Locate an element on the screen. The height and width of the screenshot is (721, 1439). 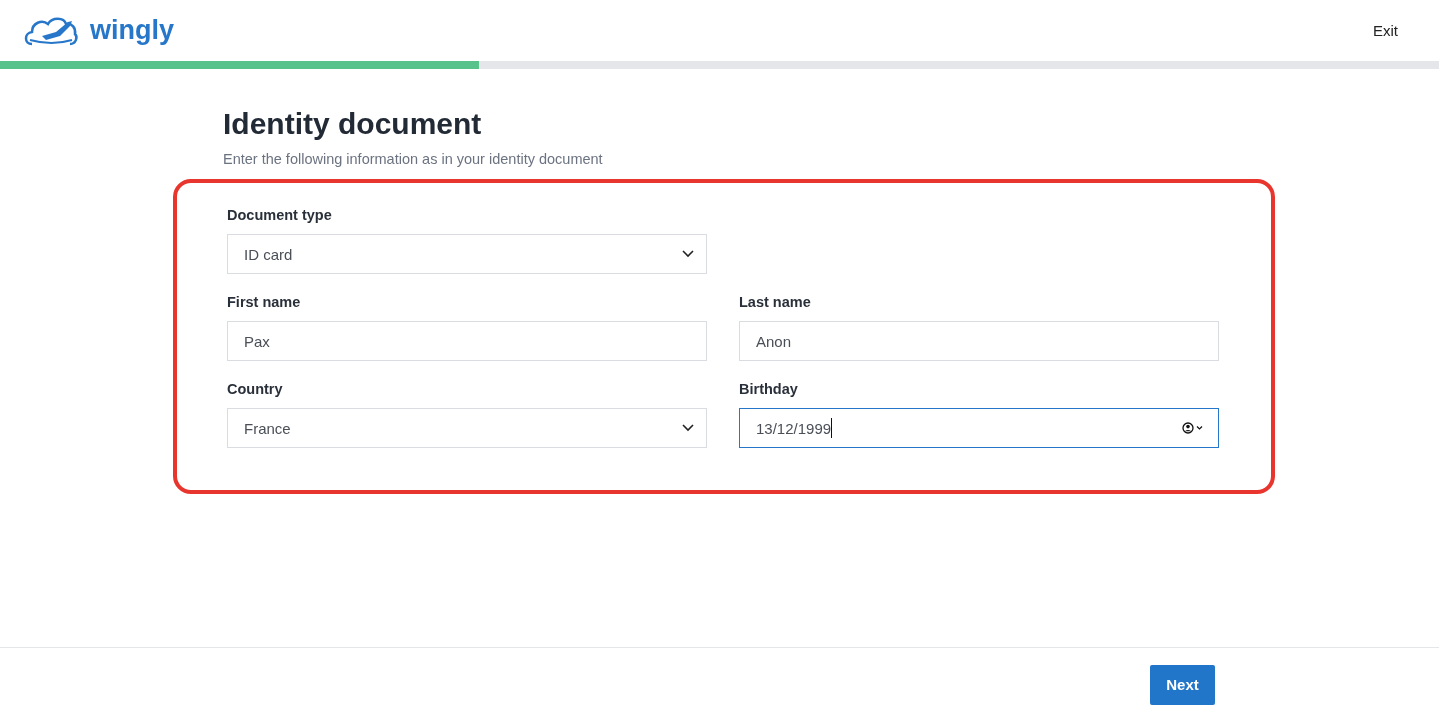
field-label: Birthday is located at coordinates (769, 389).